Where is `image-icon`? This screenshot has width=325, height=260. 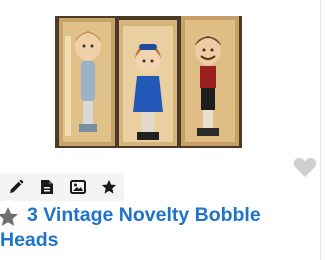 image-icon is located at coordinates (78, 187).